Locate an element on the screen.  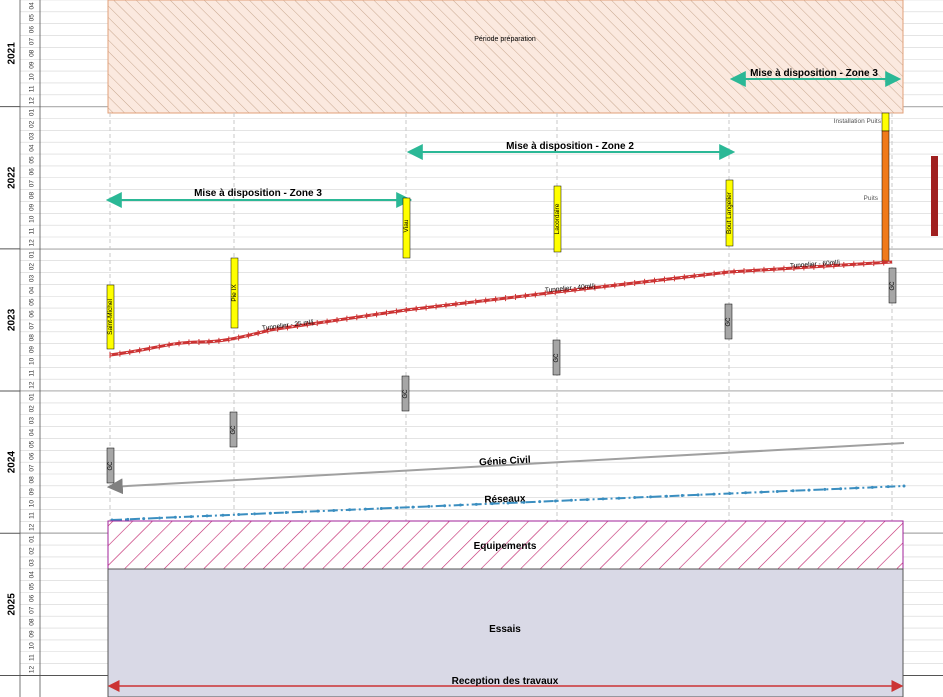
zone3-top-label: Mise à disposition - Zone 3 is located at coordinates (814, 73).